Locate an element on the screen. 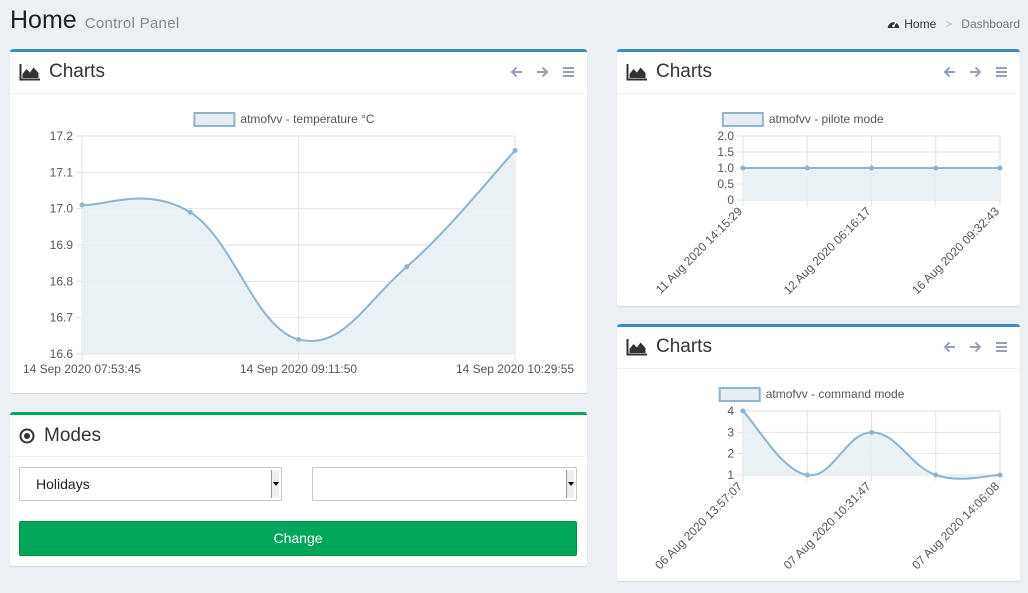 This screenshot has height=593, width=1028. panel-title-text: Modes is located at coordinates (73, 435).